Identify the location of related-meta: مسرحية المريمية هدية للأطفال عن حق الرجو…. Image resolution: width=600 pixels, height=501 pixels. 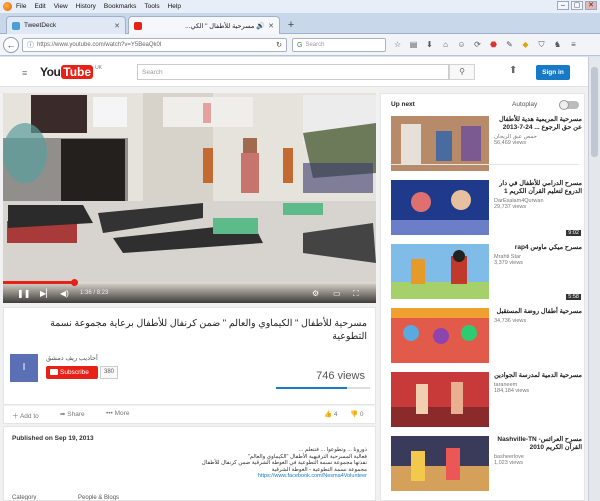
(538, 131).